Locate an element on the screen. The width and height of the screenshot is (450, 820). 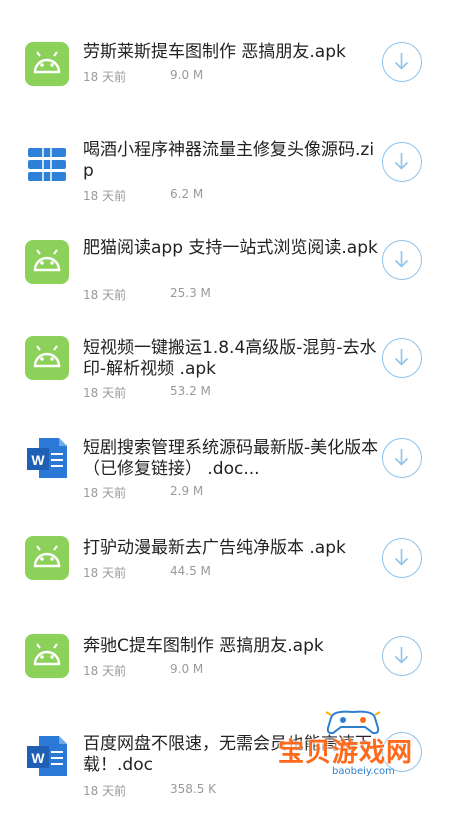
file-list-item: 喝酒小程序神器流量主修复头像源码.zip 18 天前 6.2 M is located at coordinates (225, 170).